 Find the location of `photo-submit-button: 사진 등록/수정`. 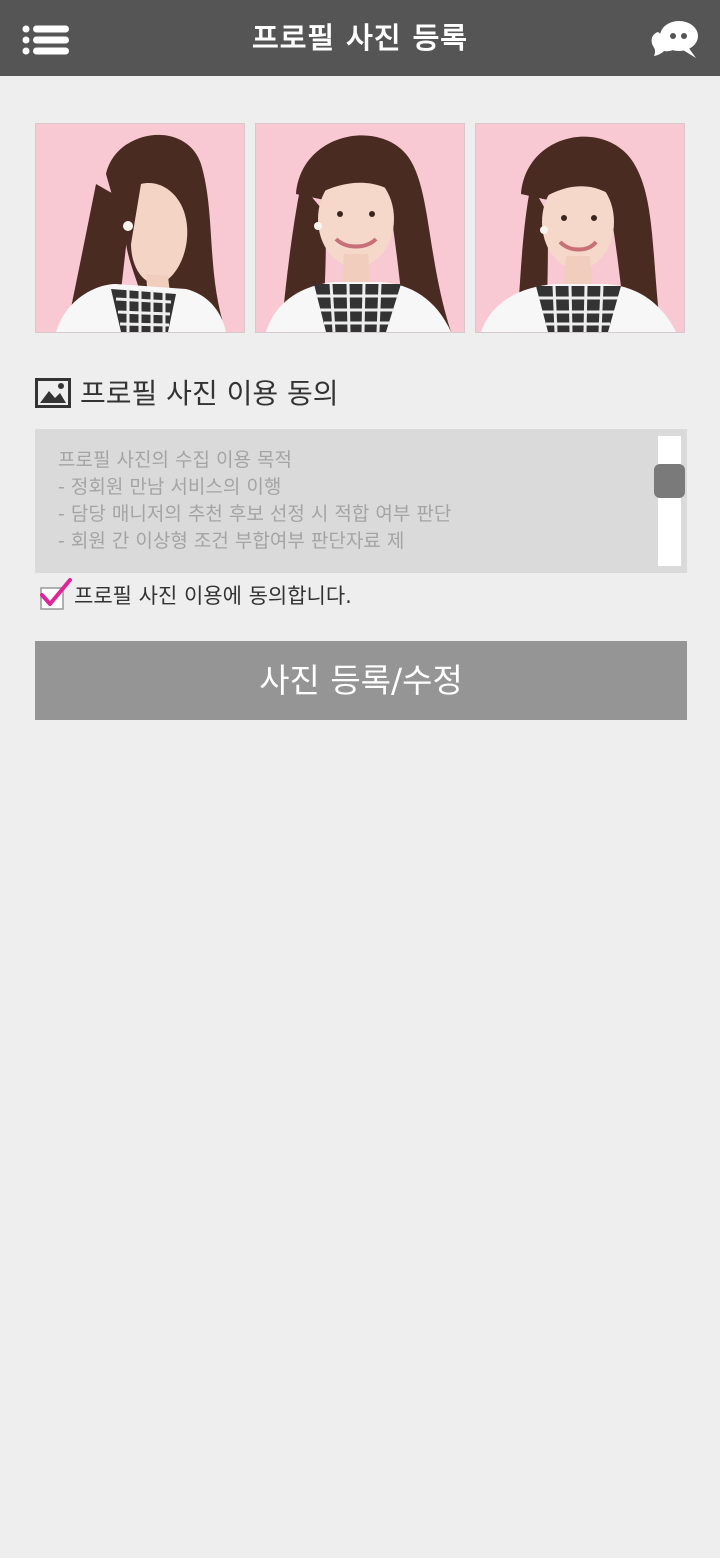

photo-submit-button: 사진 등록/수정 is located at coordinates (361, 680).